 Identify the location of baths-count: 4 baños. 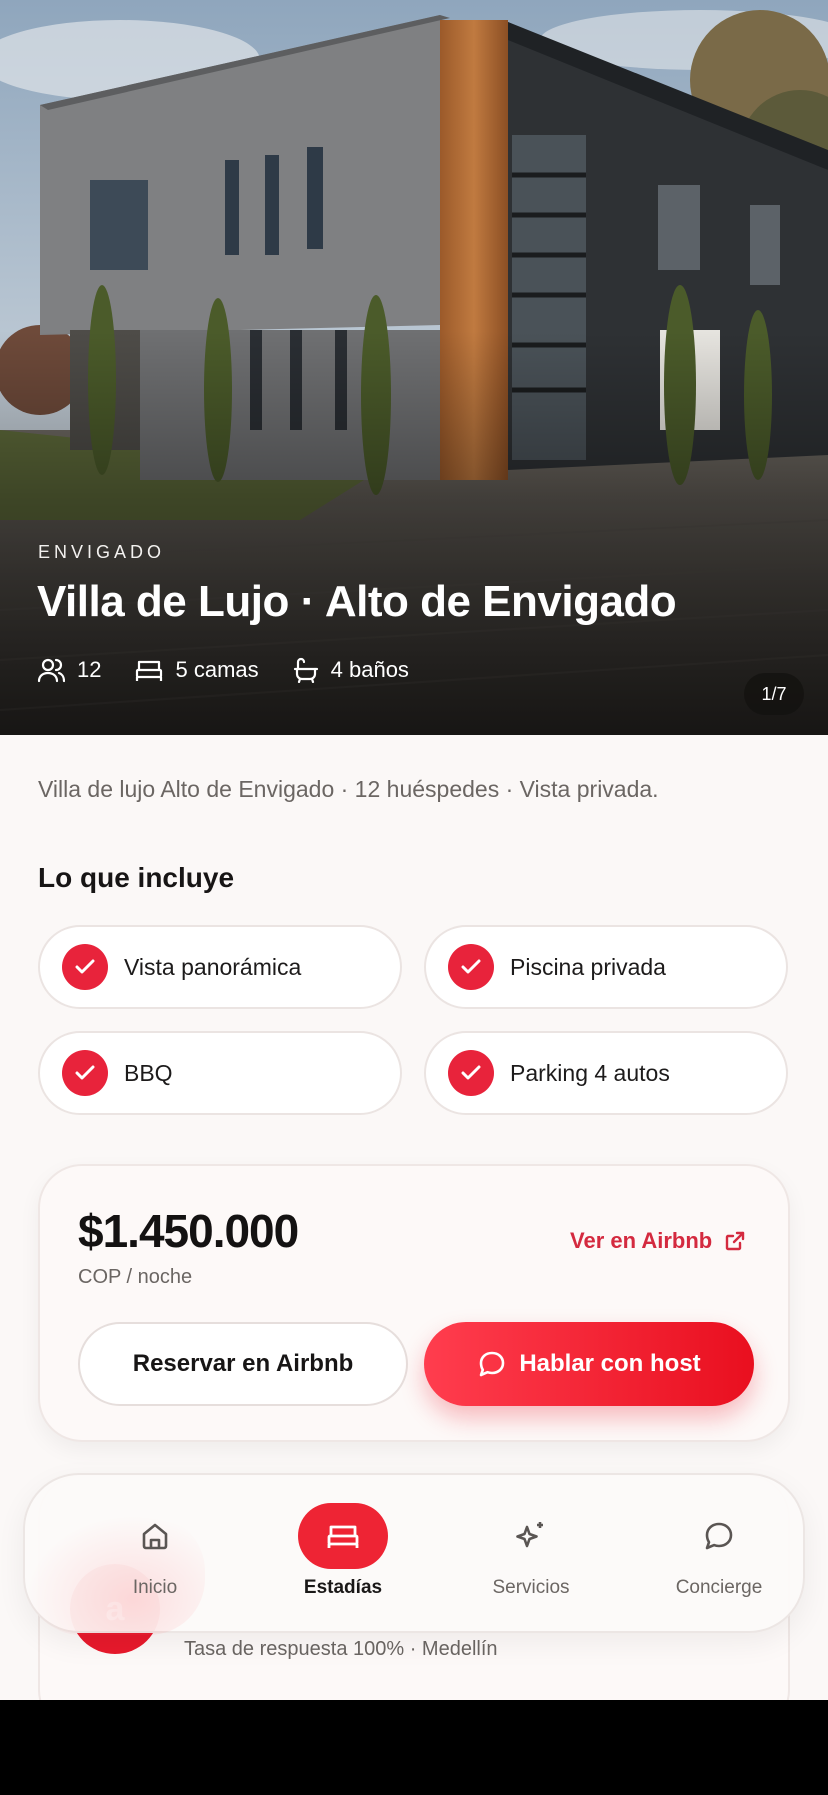
(369, 669).